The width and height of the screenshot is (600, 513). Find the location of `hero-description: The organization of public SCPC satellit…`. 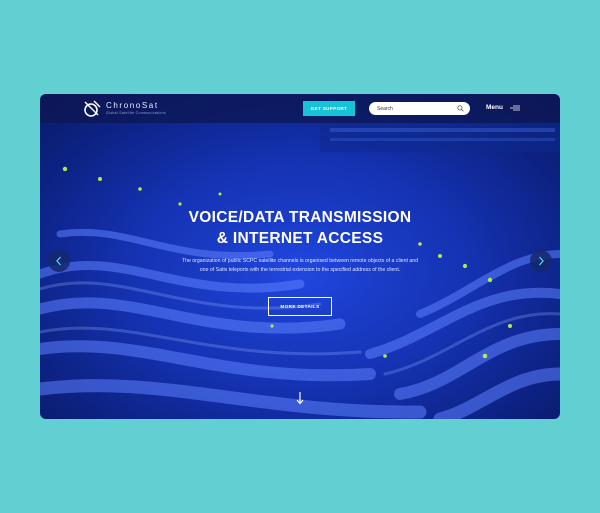

hero-description: The organization of public SCPC satellit… is located at coordinates (300, 265).